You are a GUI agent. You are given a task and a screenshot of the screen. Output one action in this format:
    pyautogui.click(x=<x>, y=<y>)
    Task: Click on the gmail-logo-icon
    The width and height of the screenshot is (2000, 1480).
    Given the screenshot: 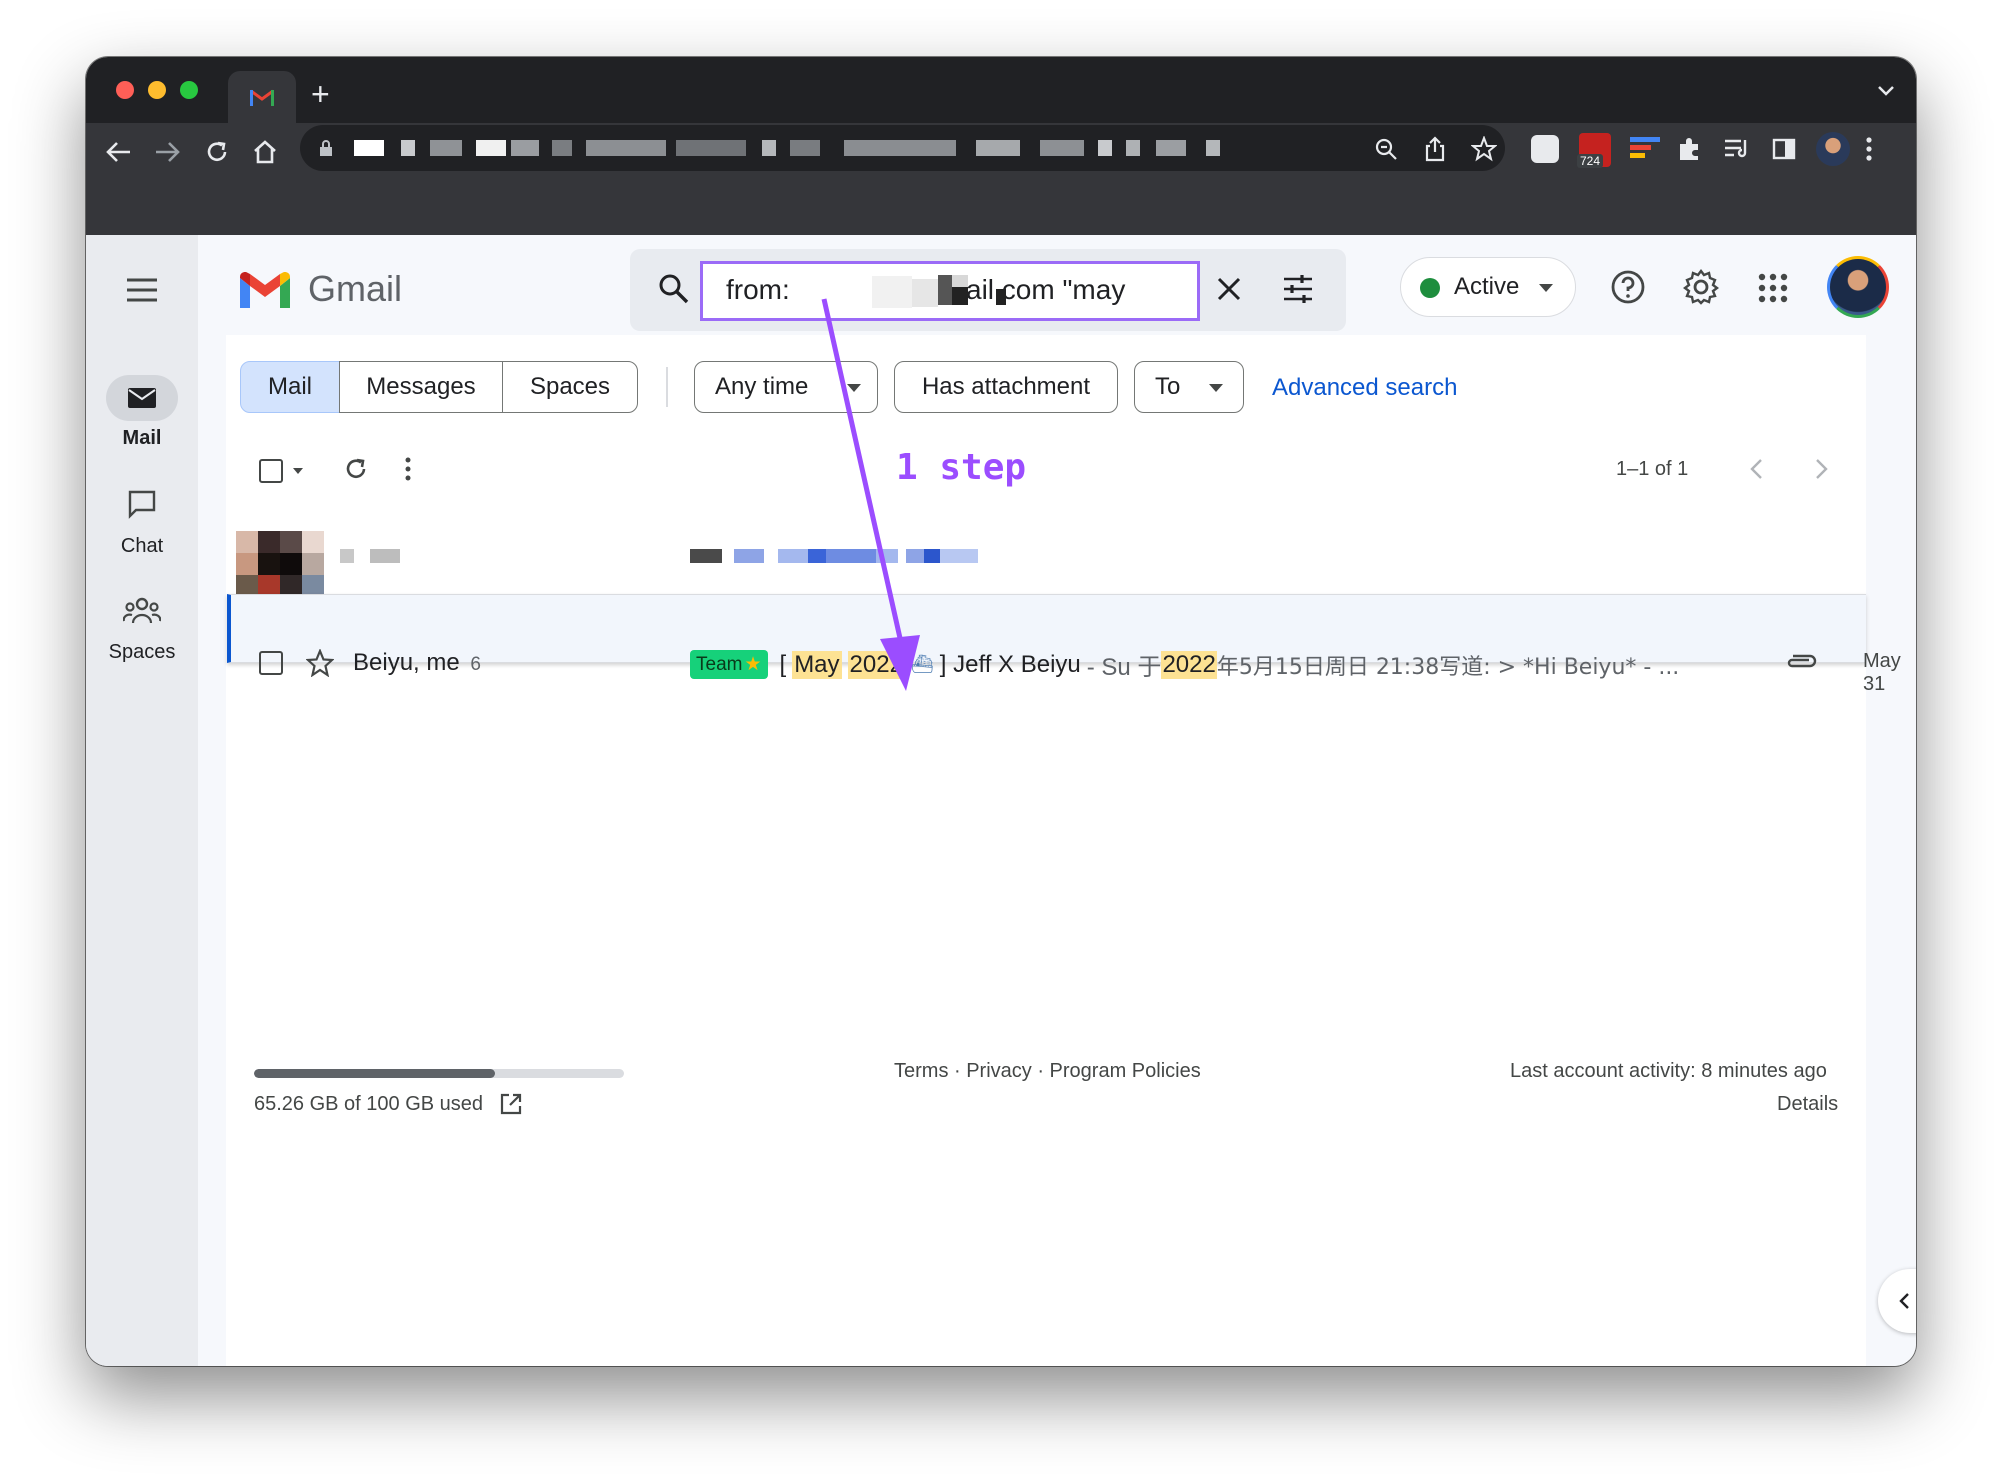 What is the action you would take?
    pyautogui.click(x=265, y=291)
    